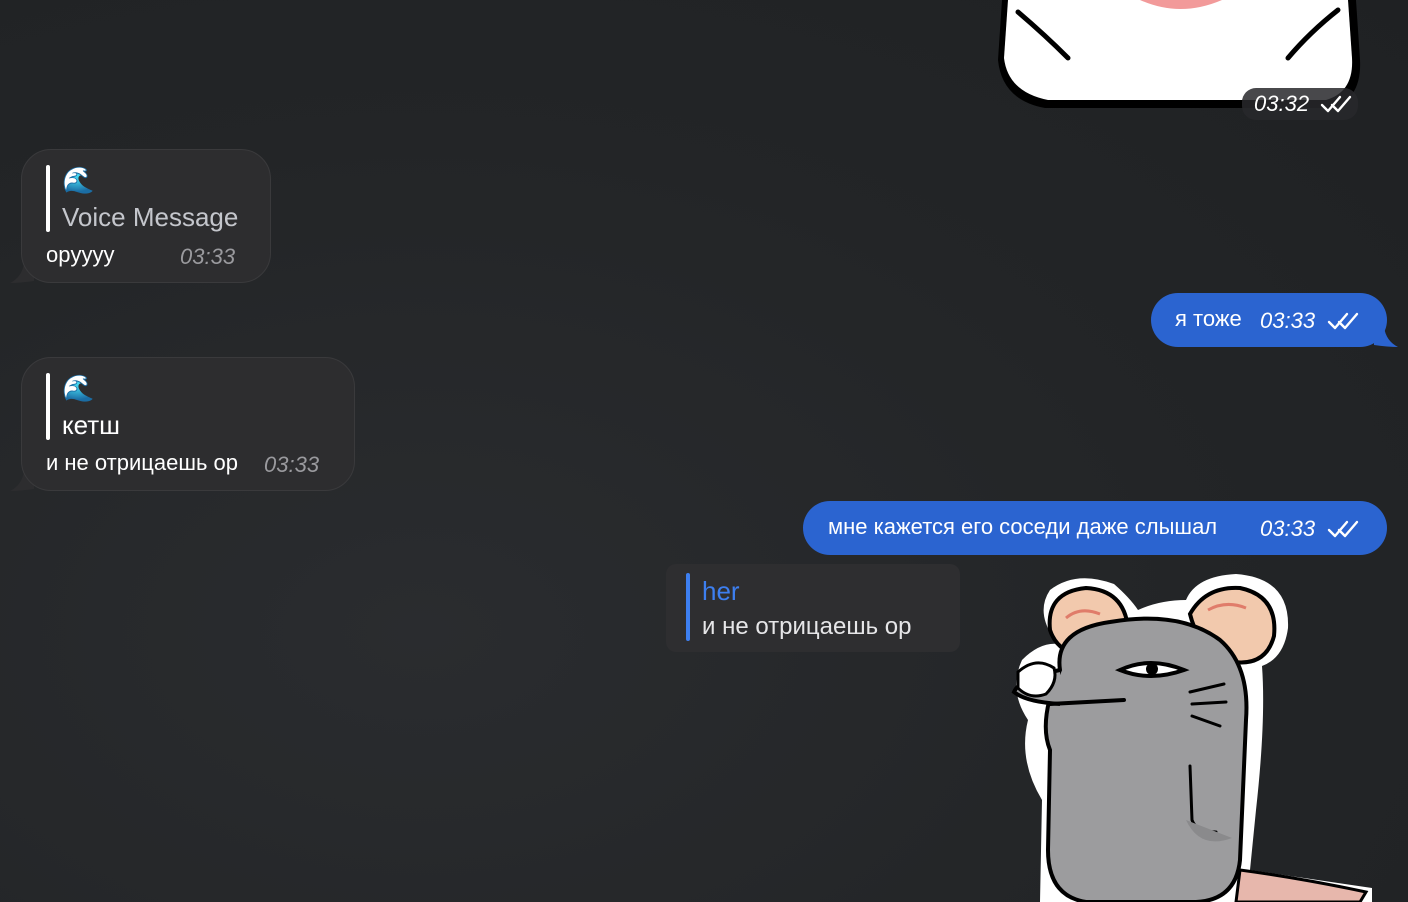  Describe the element at coordinates (813, 608) in the screenshot. I see `quoted-reply-box: her и не отрицаешь ор` at that location.